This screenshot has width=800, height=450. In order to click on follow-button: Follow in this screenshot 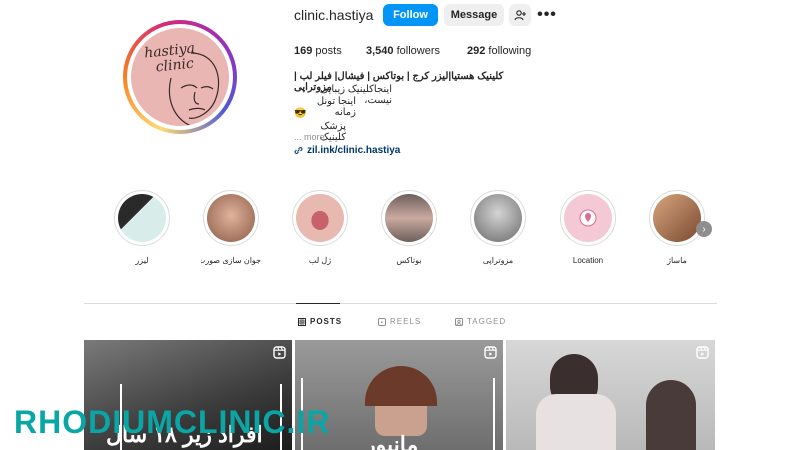, I will do `click(410, 15)`.